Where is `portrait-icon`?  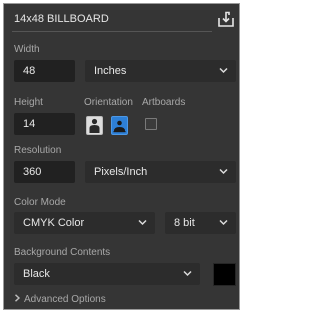
portrait-icon is located at coordinates (94, 125).